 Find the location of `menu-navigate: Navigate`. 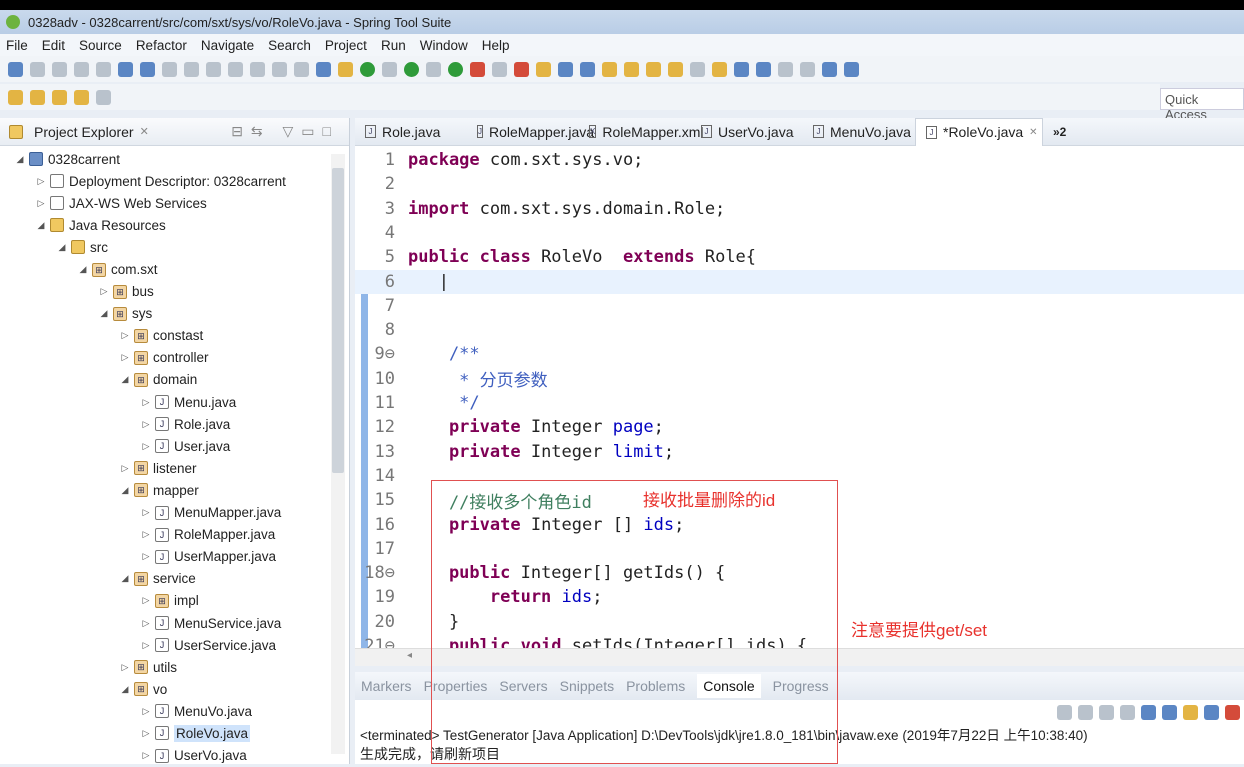

menu-navigate: Navigate is located at coordinates (227, 45).